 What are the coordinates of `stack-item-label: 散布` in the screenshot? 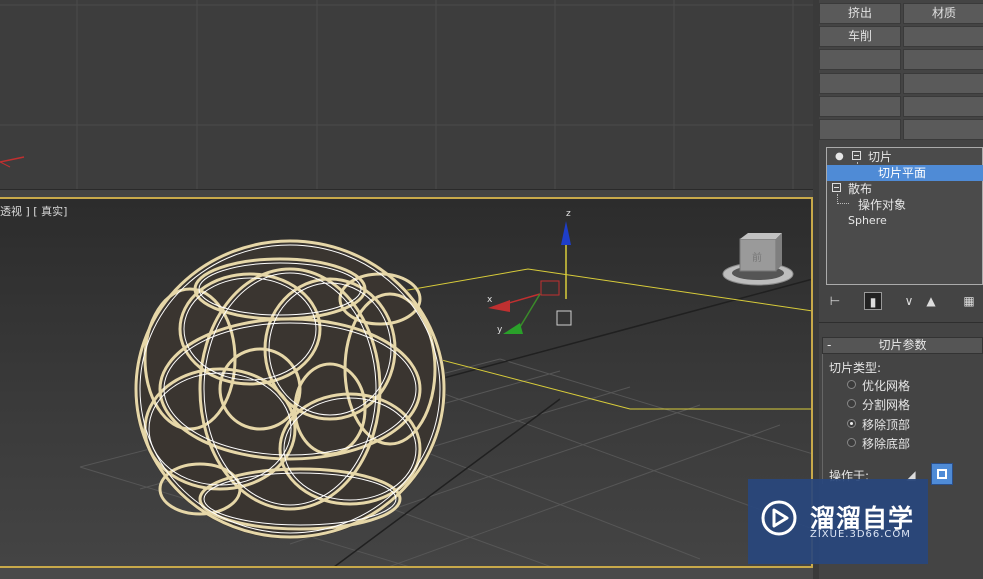 It's located at (860, 189).